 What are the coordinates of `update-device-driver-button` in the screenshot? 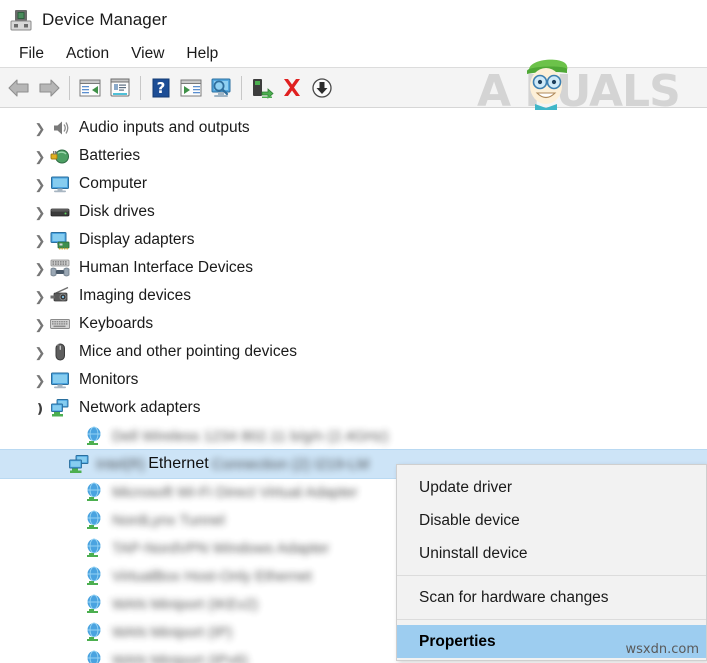 It's located at (262, 88).